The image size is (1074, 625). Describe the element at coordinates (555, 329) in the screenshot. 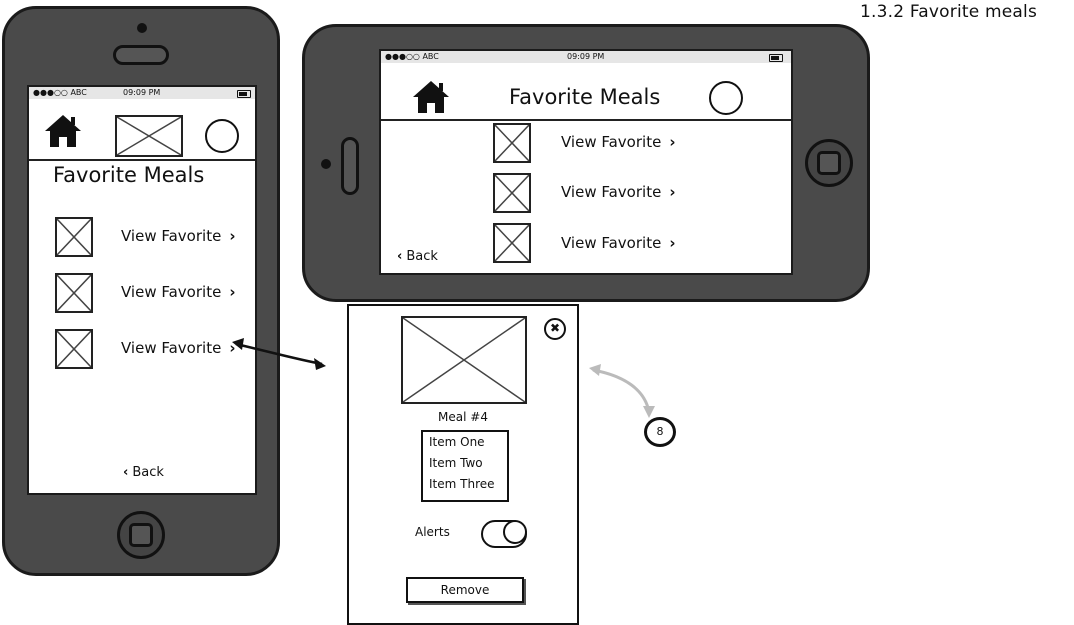

I see `close-icon: ✖` at that location.